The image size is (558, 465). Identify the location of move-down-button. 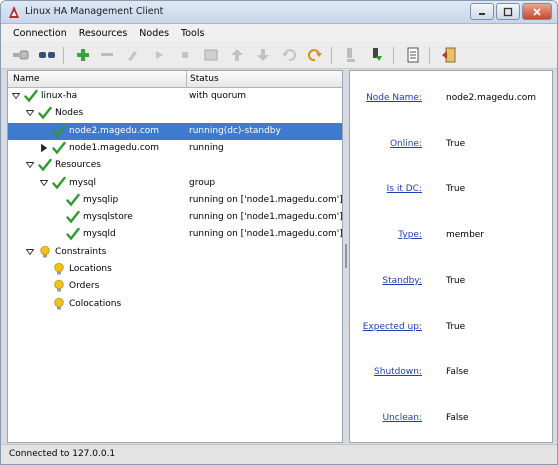
(263, 55).